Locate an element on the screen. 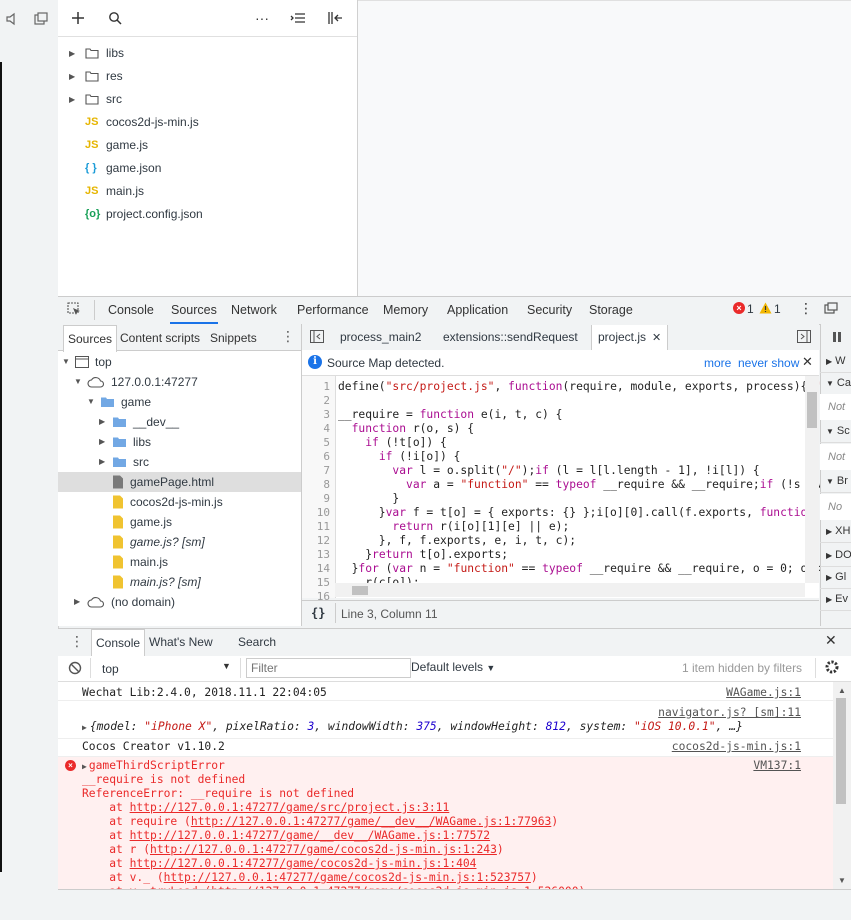 This screenshot has width=851, height=920. close-tab-icon: ✕ is located at coordinates (656, 338).